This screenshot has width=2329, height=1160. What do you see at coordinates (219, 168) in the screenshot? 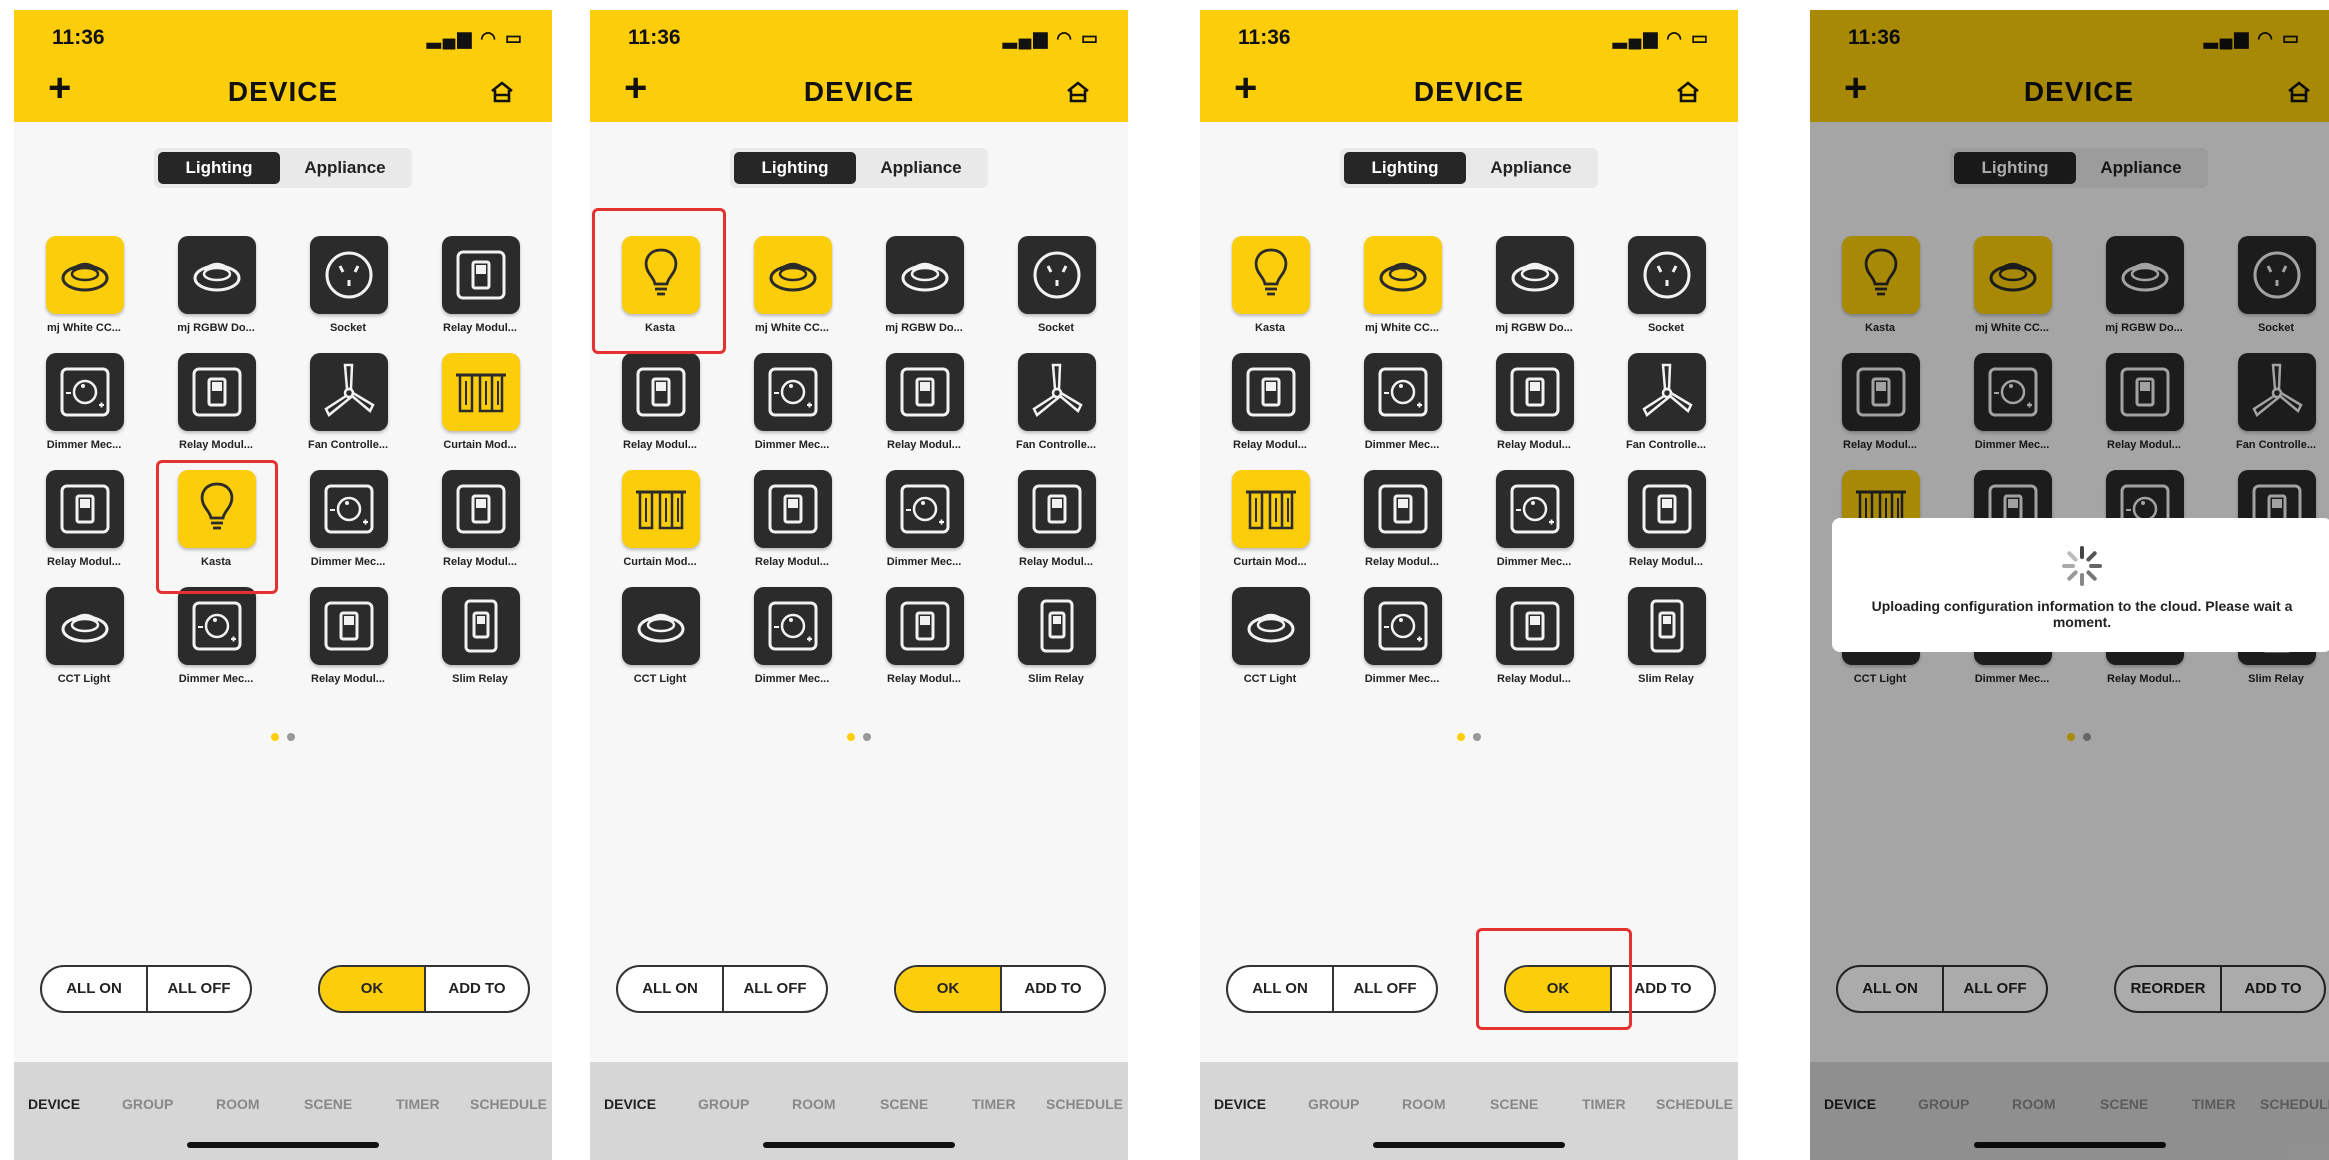
I see `tab-lighting: Lighting` at bounding box center [219, 168].